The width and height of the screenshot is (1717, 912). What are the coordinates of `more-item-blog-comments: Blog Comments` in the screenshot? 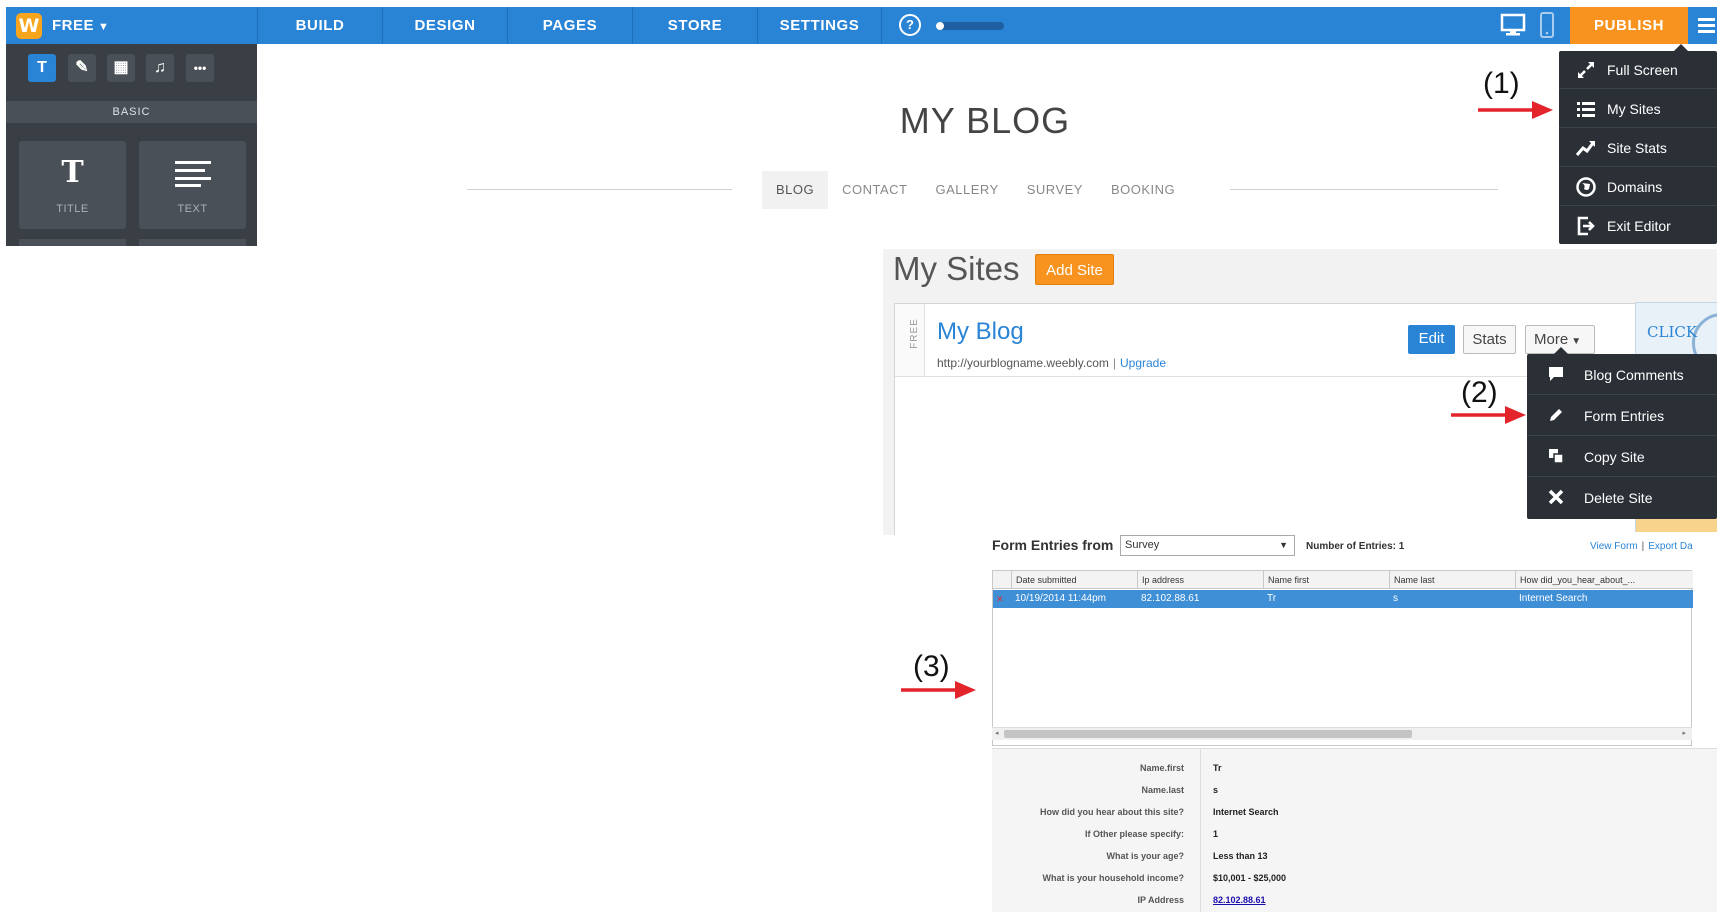 It's located at (1622, 374).